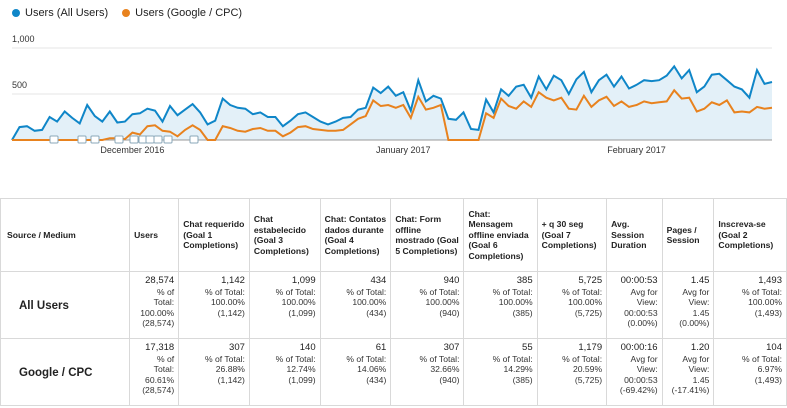 This screenshot has height=408, width=787. I want to click on metric-subtext: % of, so click(166, 291).